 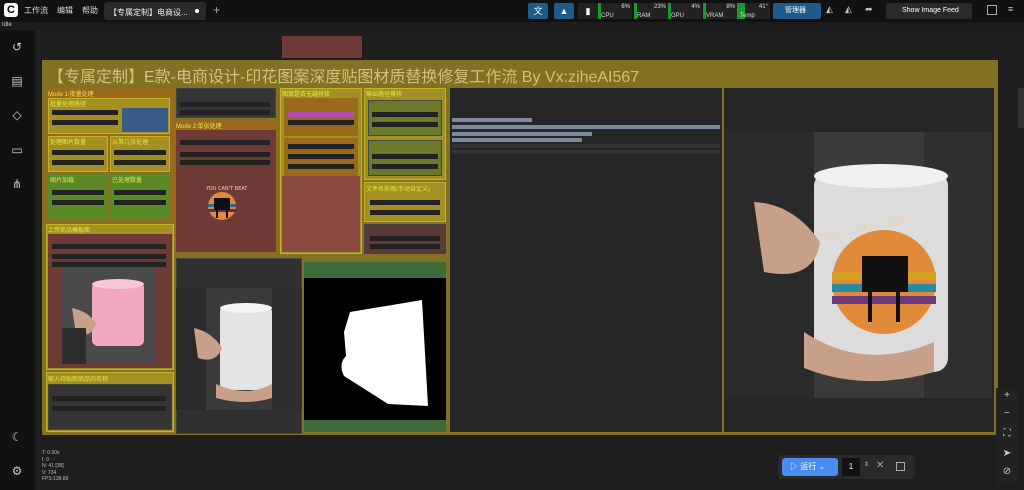 What do you see at coordinates (829, 9) in the screenshot?
I see `image-clean-icon: ◭` at bounding box center [829, 9].